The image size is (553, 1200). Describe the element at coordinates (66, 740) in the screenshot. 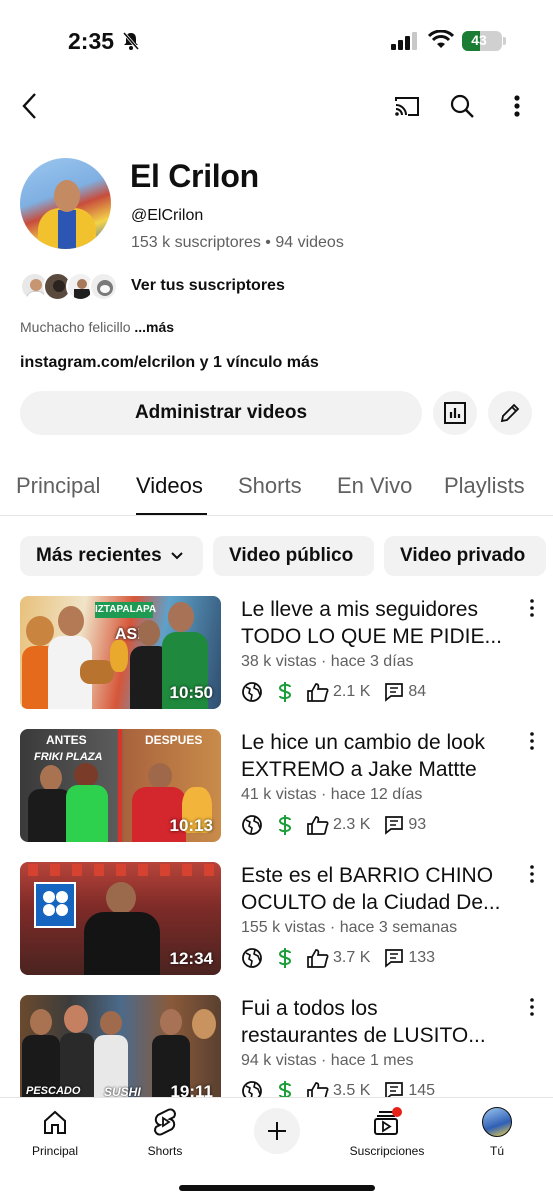

I see `thumbnail-label-before: ANTES` at that location.